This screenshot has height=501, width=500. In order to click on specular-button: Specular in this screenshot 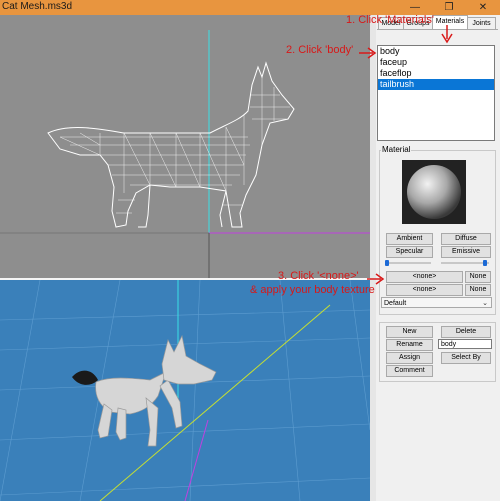, I will do `click(409, 252)`.